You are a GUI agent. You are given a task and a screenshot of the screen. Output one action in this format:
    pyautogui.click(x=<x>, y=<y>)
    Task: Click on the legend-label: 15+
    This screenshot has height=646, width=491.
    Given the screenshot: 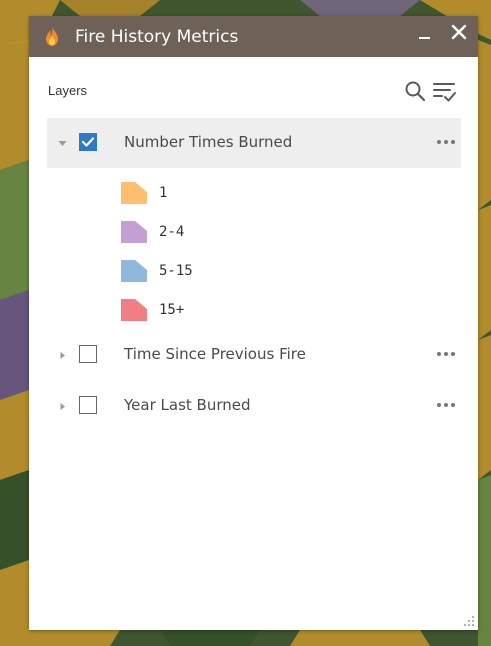 What is the action you would take?
    pyautogui.click(x=172, y=310)
    